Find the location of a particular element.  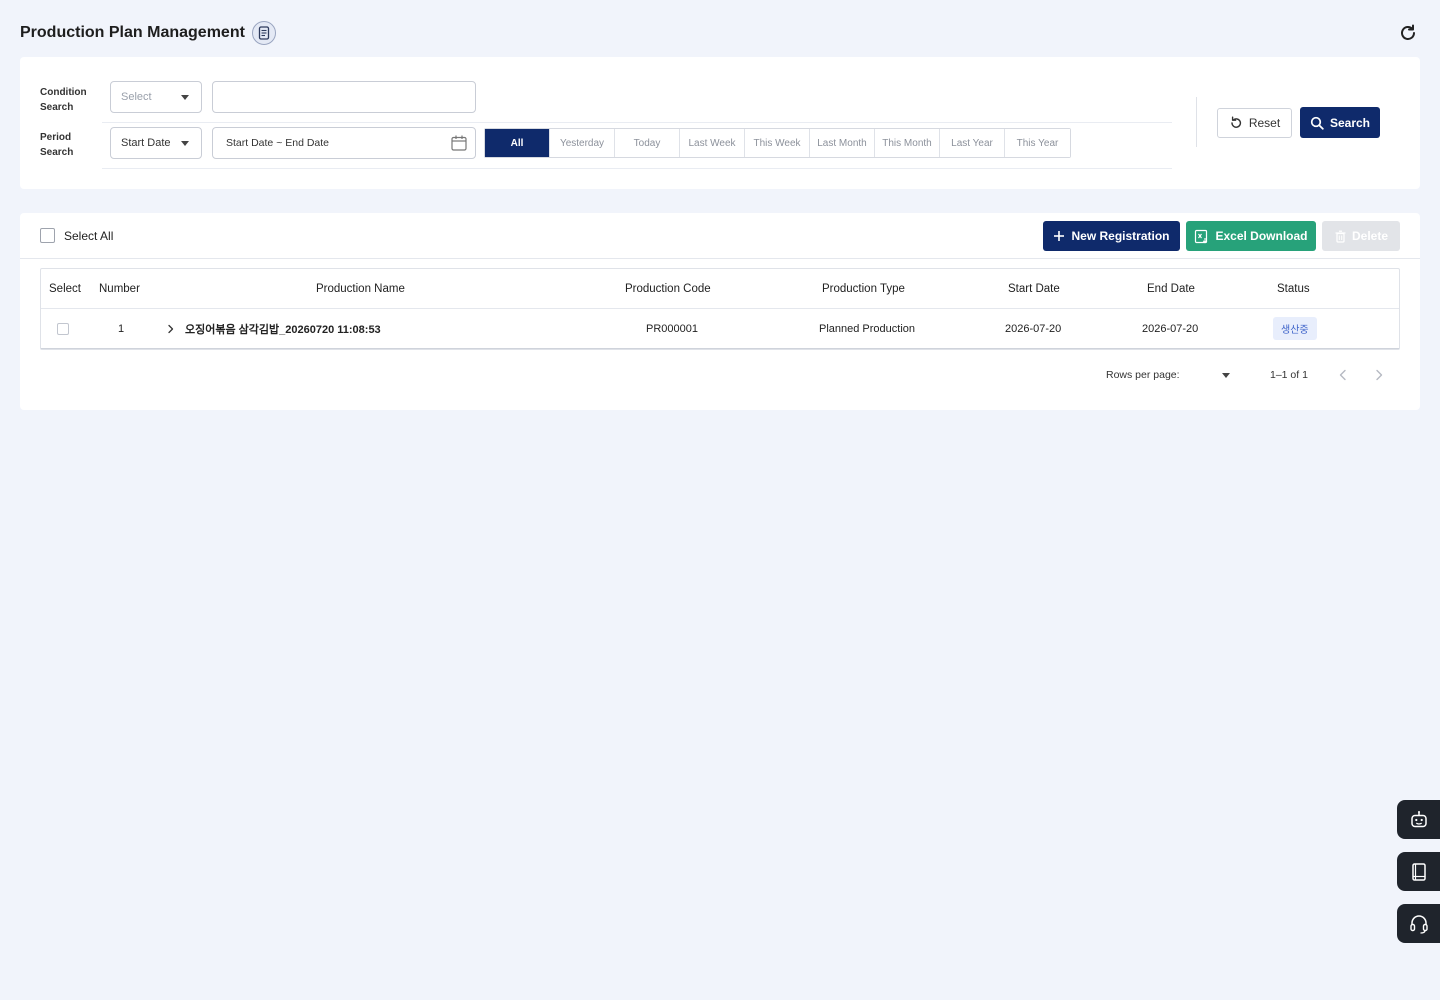

new-registration-button: New Registration is located at coordinates (1111, 236).